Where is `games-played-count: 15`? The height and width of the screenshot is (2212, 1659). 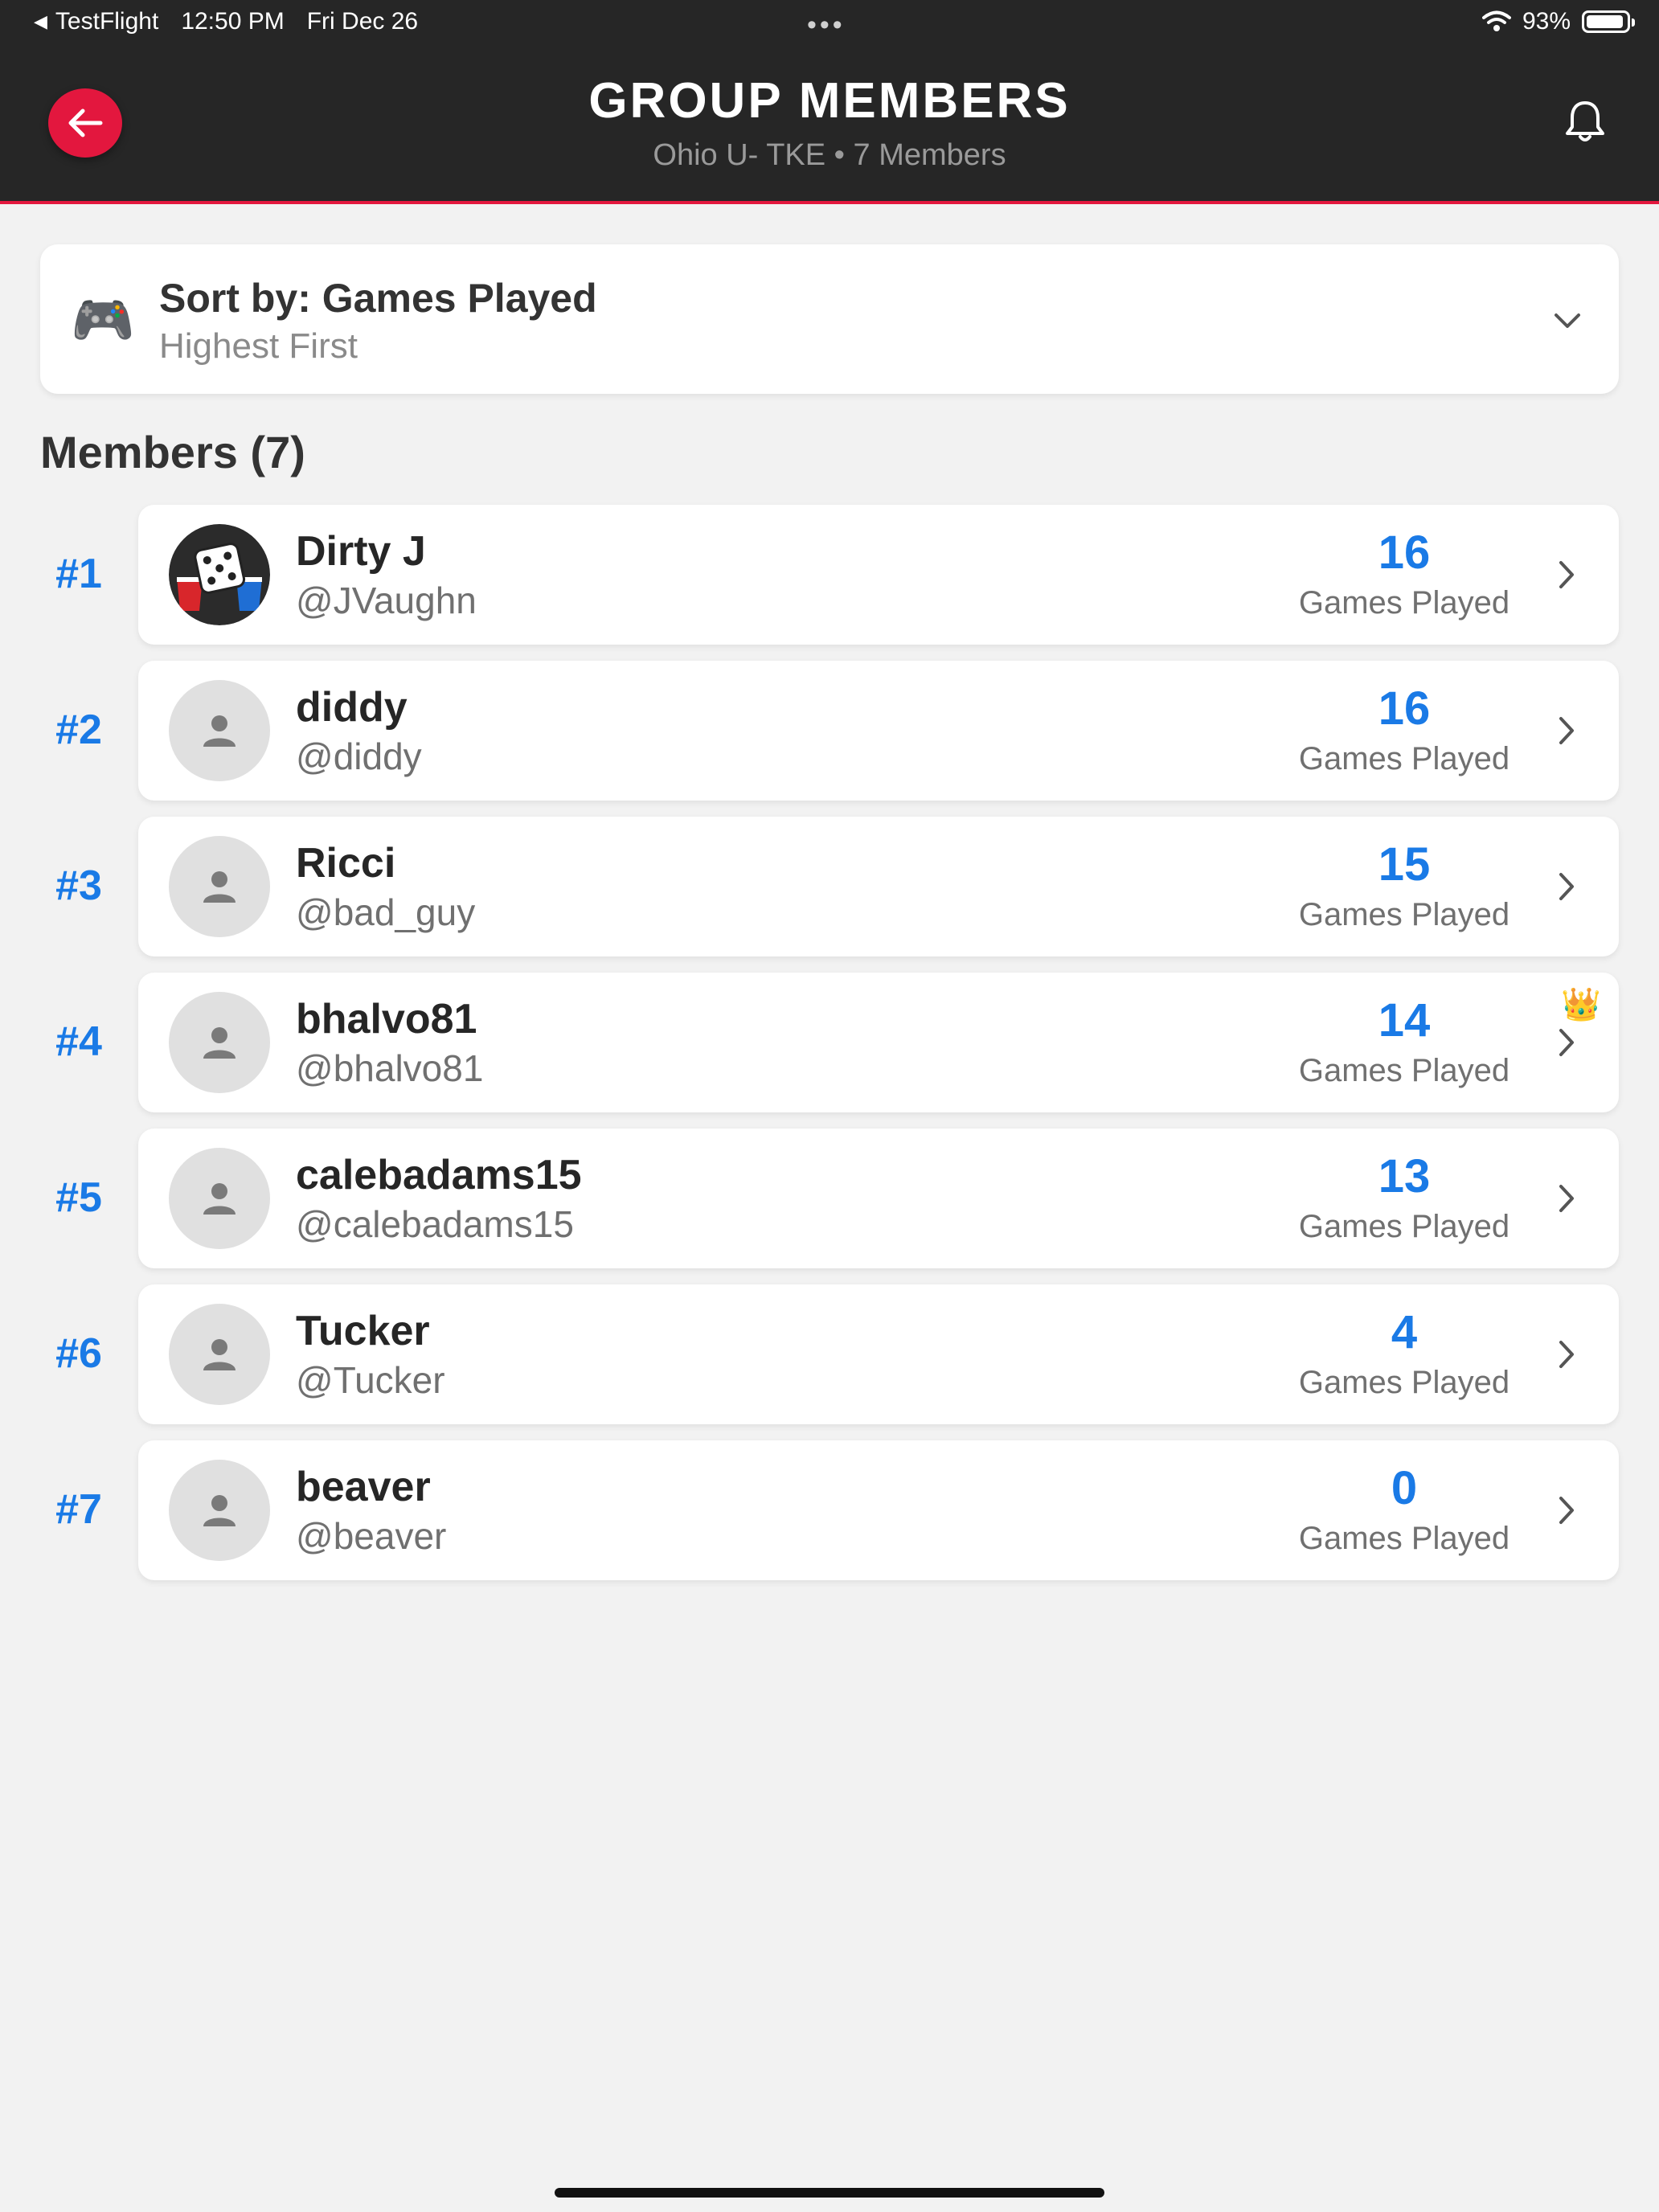
games-played-count: 15 is located at coordinates (1404, 864).